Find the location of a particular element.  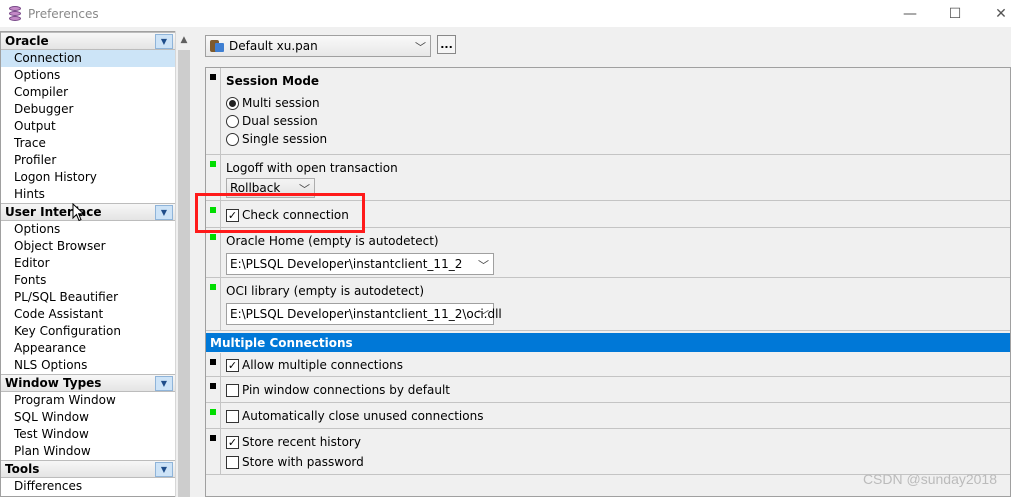

checkbox-label: Store with password is located at coordinates (303, 462).